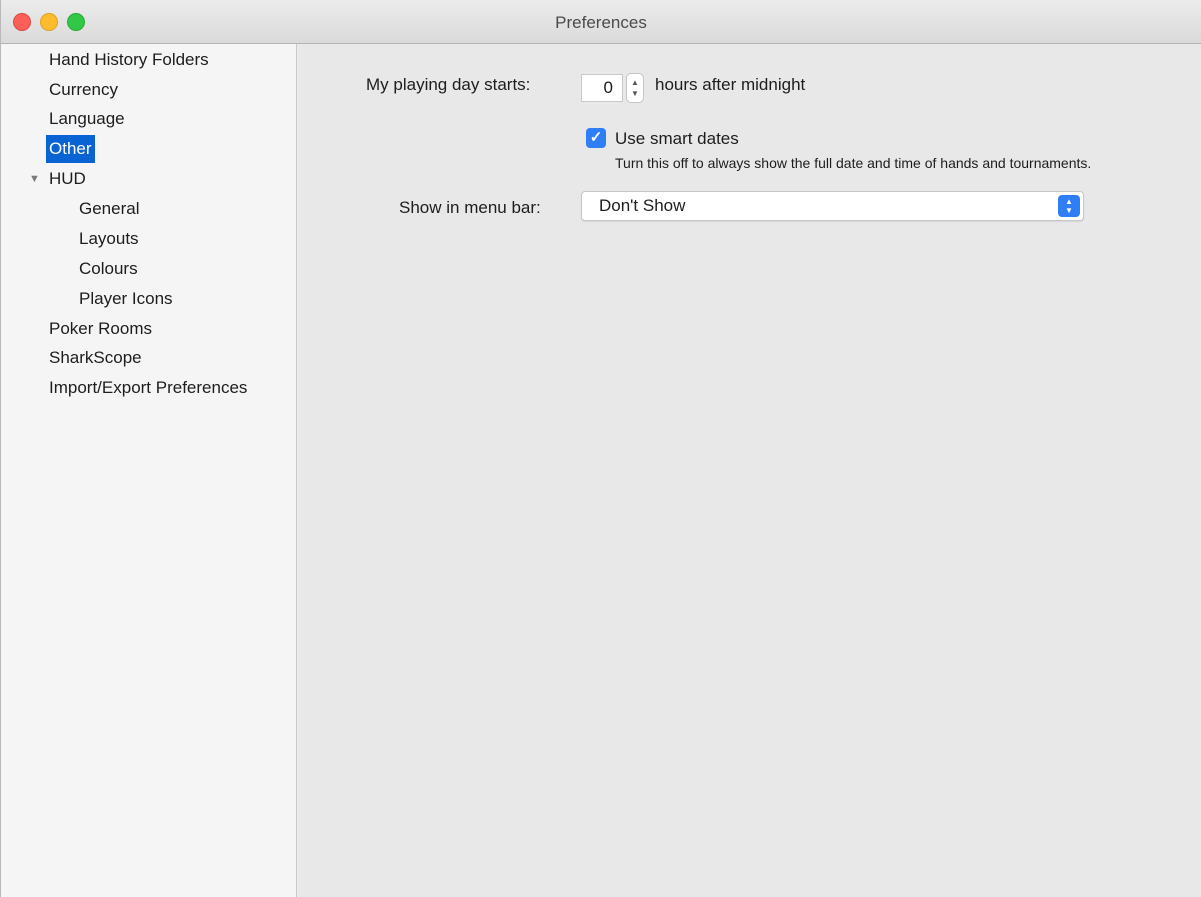 This screenshot has width=1201, height=897. What do you see at coordinates (70, 149) in the screenshot?
I see `sidebar-item-other: Other` at bounding box center [70, 149].